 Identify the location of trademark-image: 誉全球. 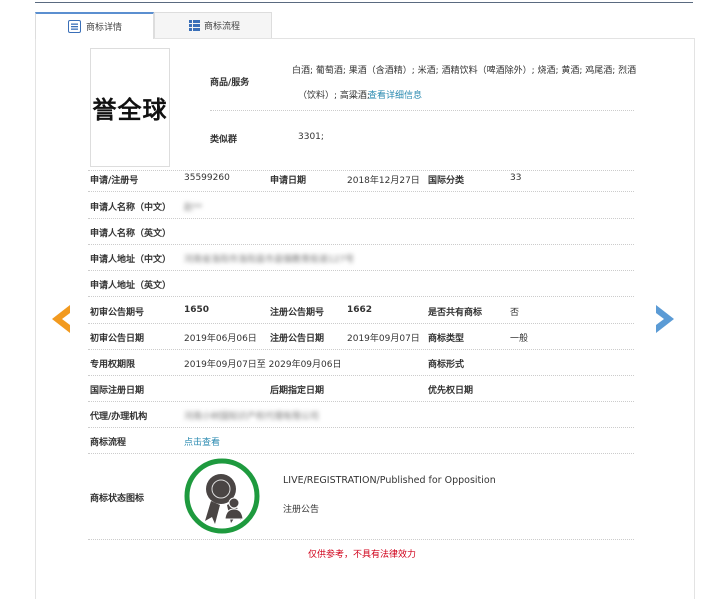
(130, 107).